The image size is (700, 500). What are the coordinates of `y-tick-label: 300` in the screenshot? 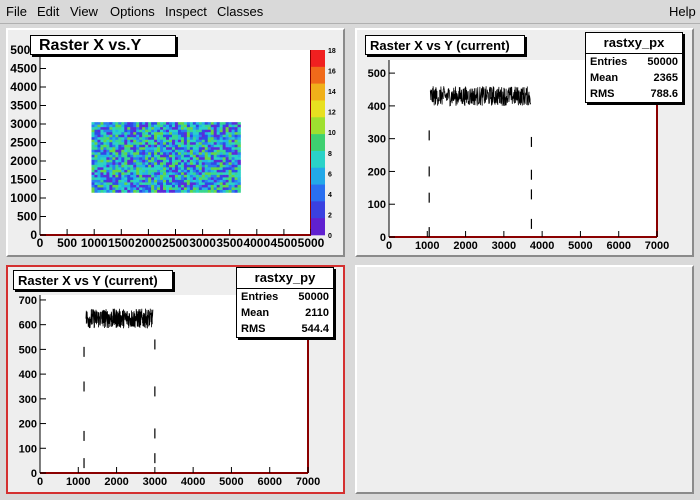 It's located at (377, 140).